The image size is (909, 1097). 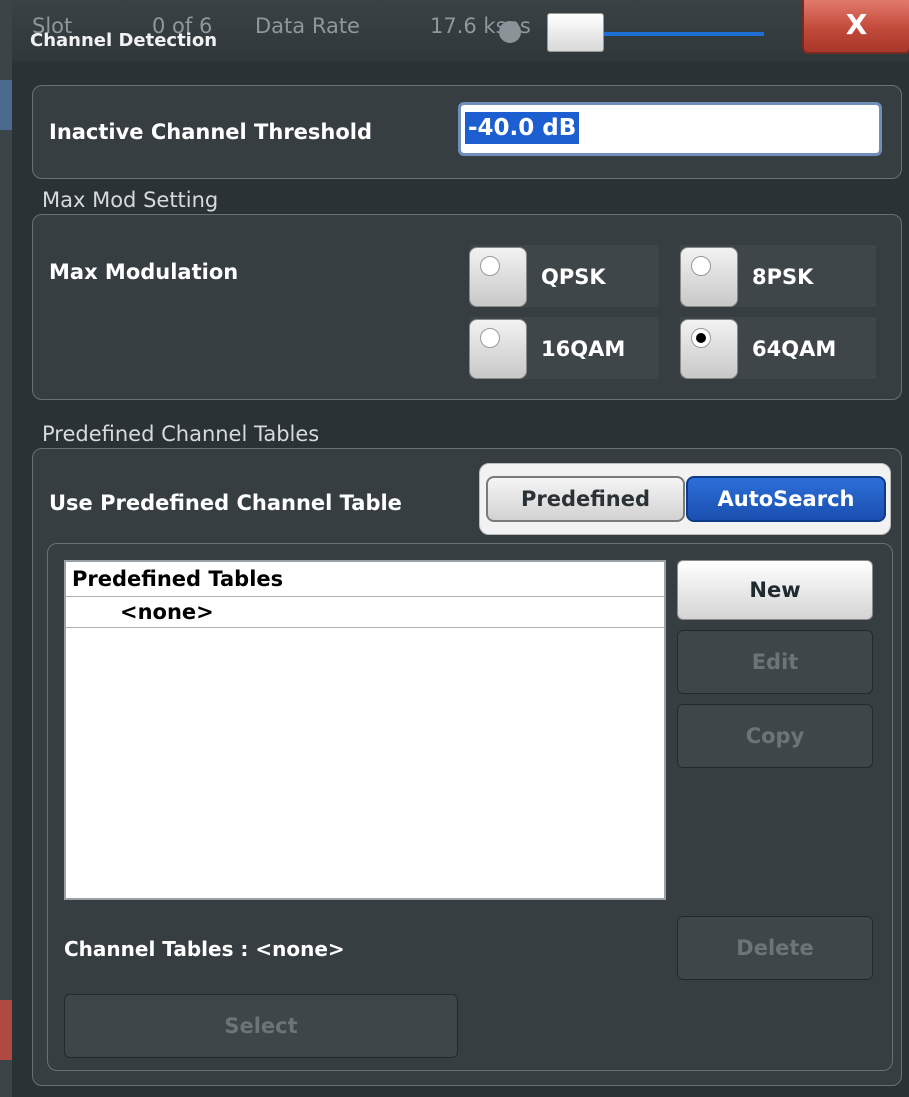 I want to click on radio-16qam: 16QAM, so click(x=564, y=348).